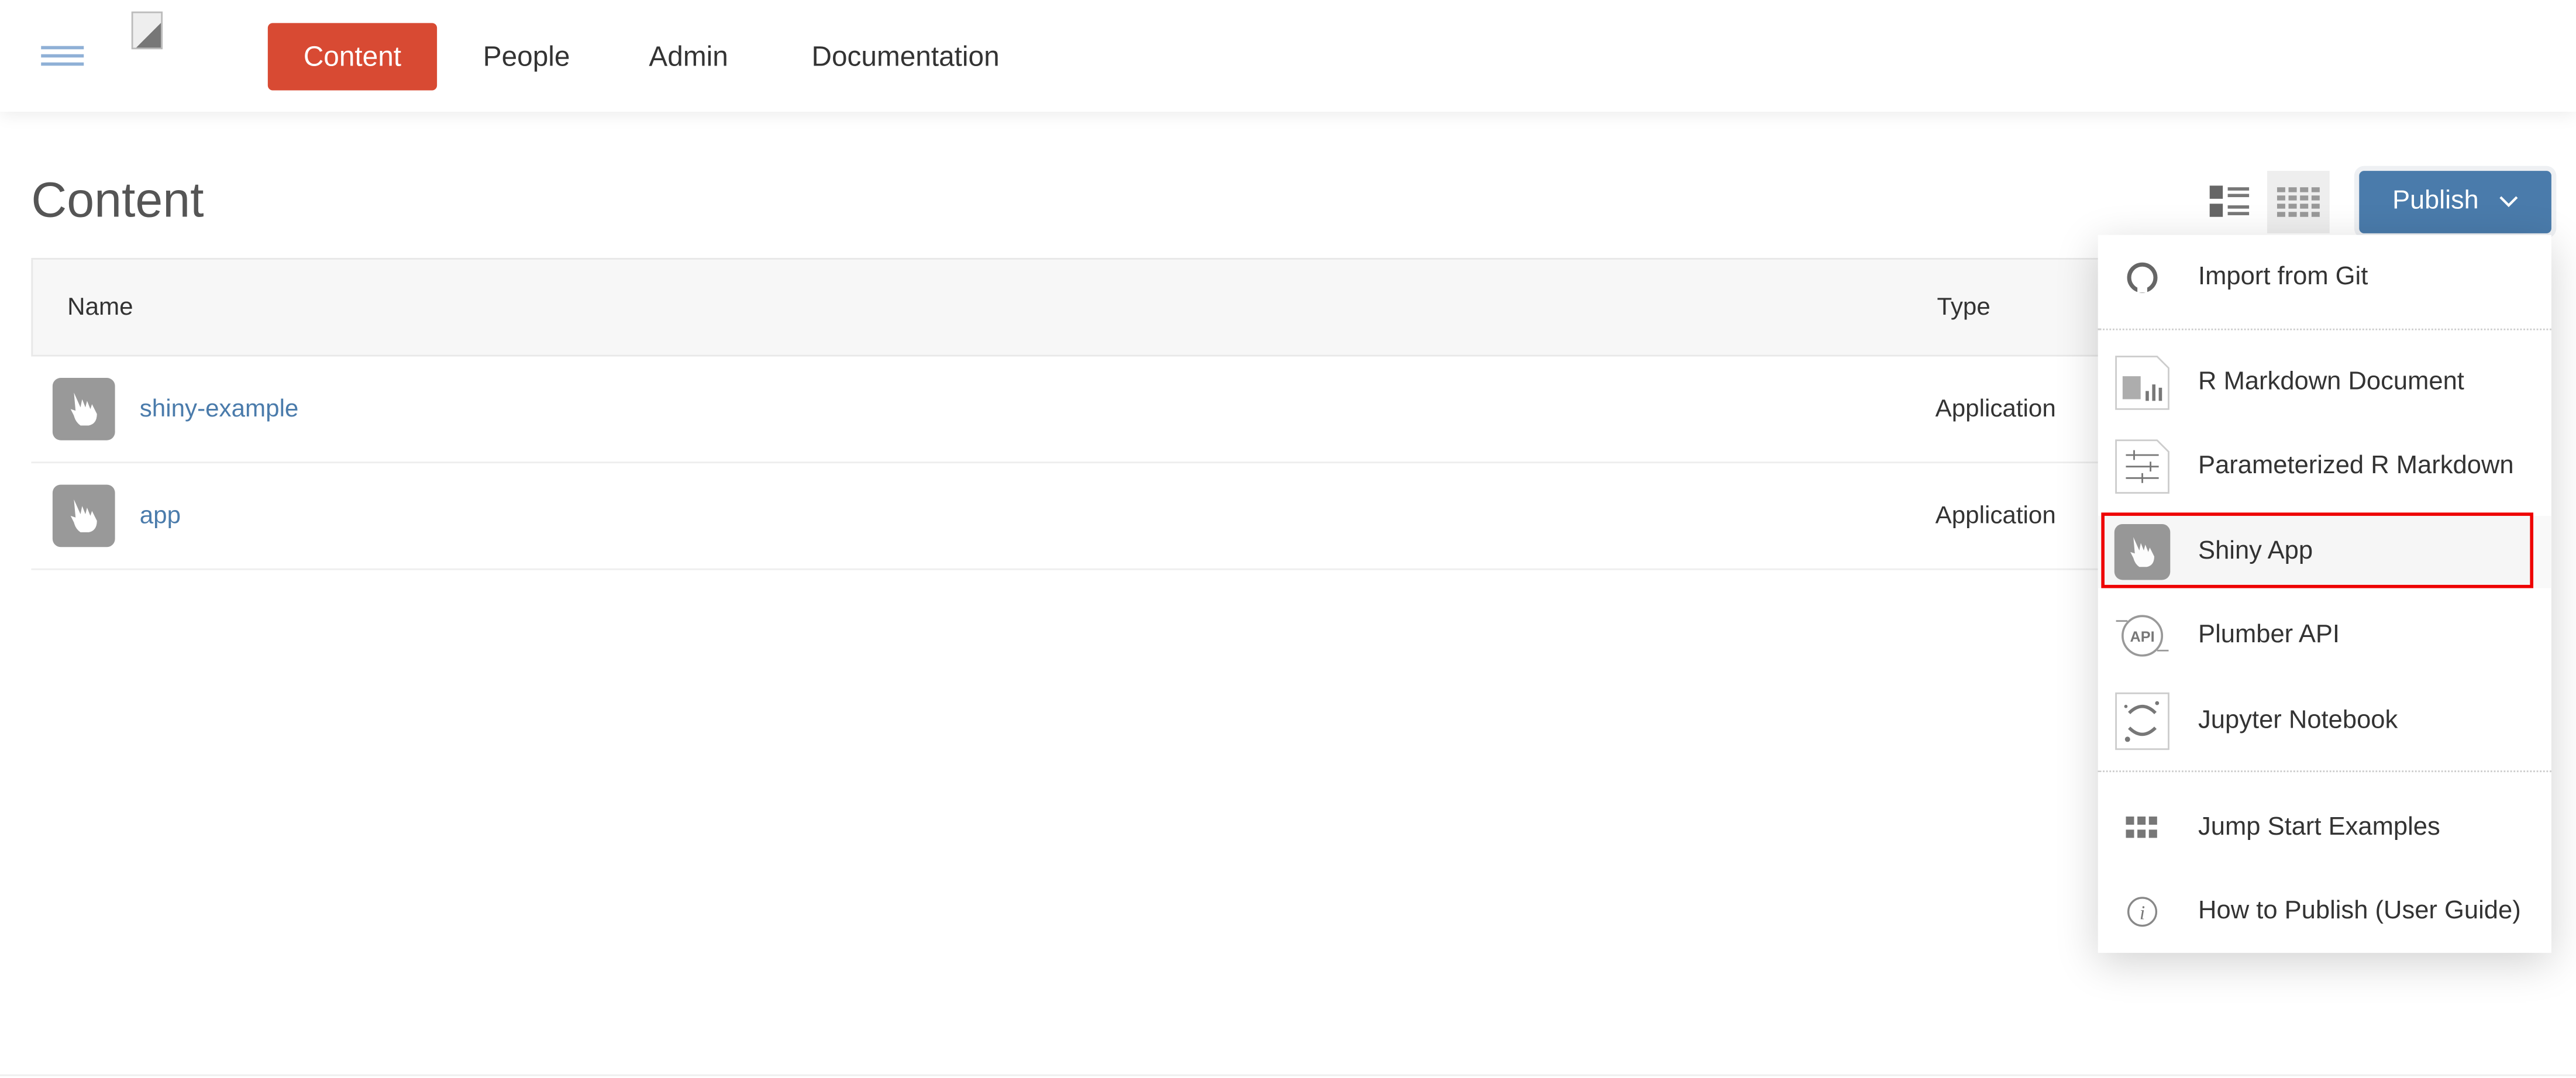 The height and width of the screenshot is (1078, 2576). Describe the element at coordinates (2359, 911) in the screenshot. I see `menu-item-label: How to Publish (User Guide)` at that location.